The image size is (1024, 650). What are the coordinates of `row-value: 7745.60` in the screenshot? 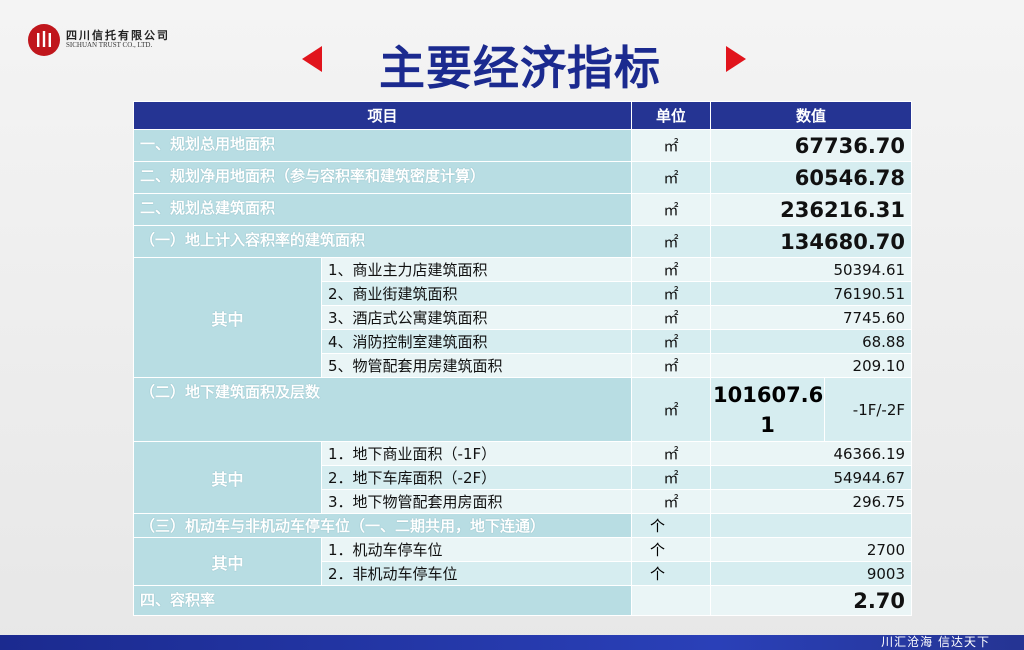 It's located at (811, 317).